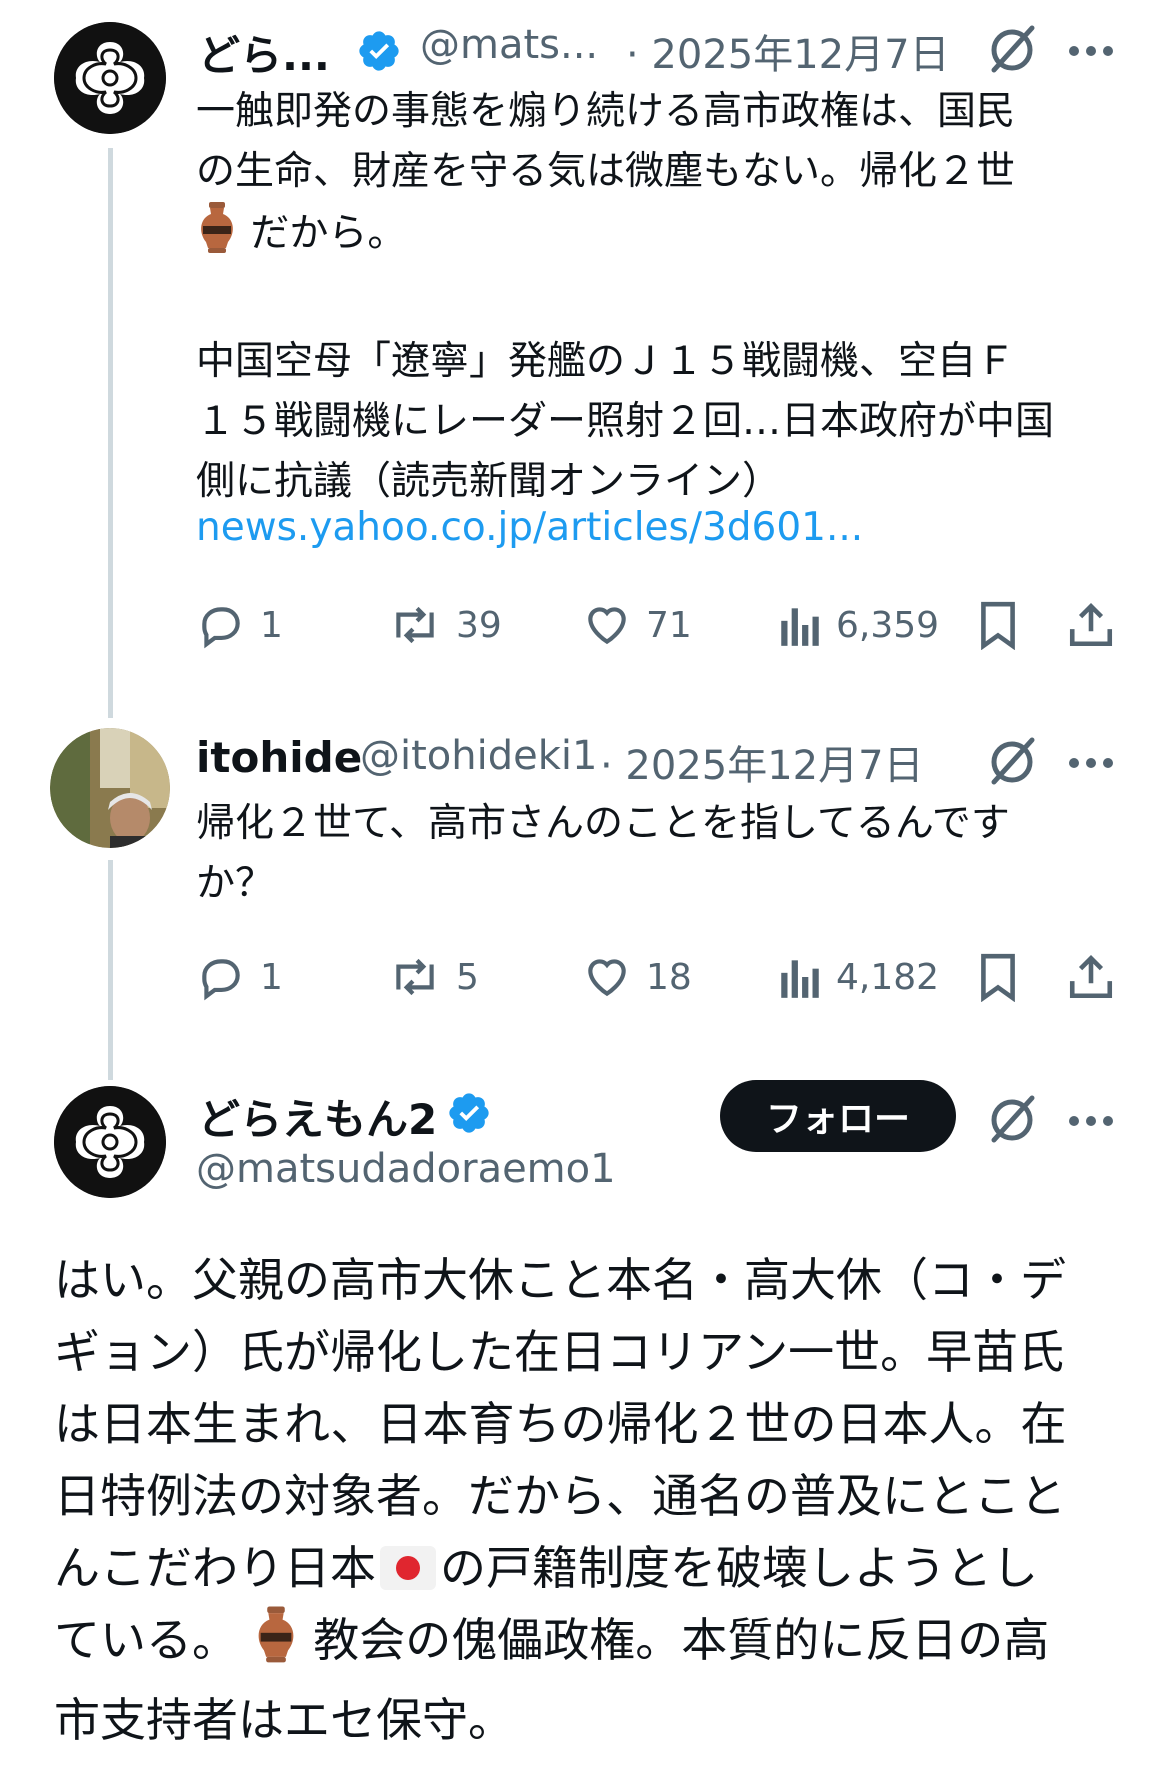 Image resolution: width=1170 pixels, height=1789 pixels. I want to click on like-count: 18, so click(669, 977).